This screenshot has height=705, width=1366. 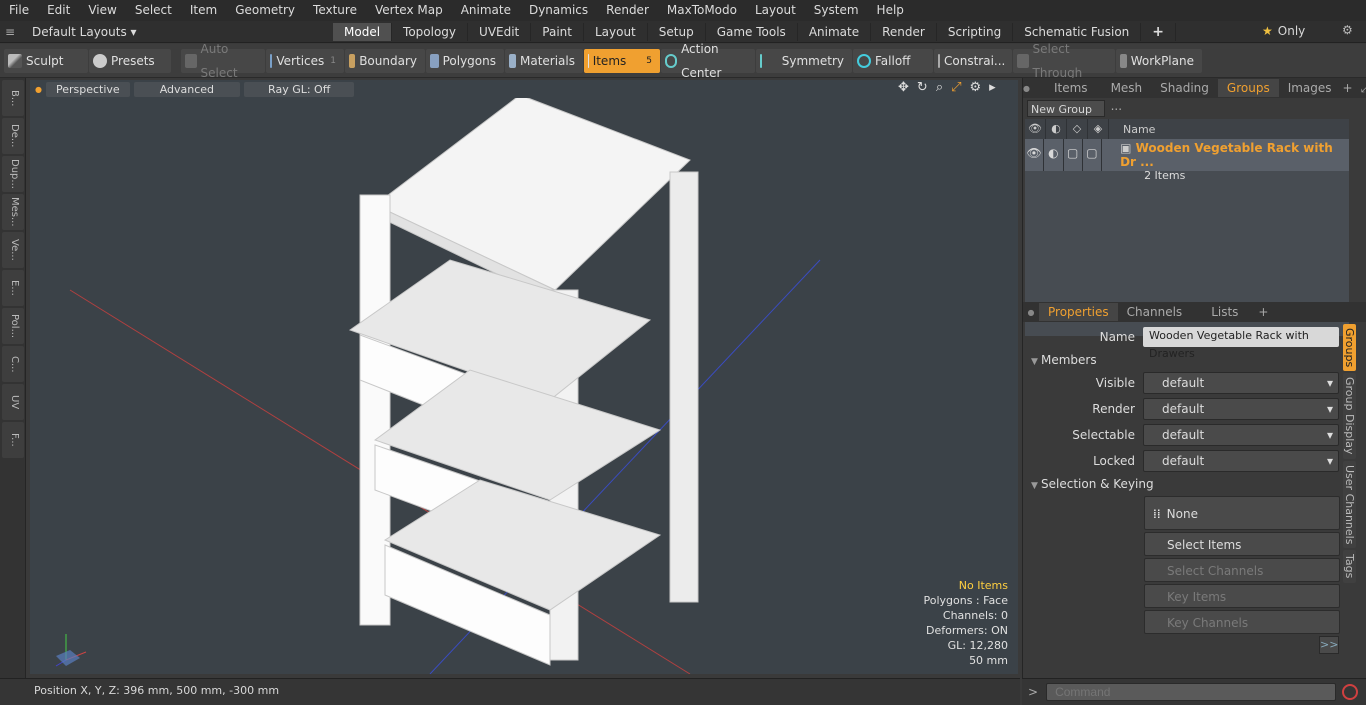 I want to click on keying-section: ▼ Selection & Keying, so click(x=1194, y=484).